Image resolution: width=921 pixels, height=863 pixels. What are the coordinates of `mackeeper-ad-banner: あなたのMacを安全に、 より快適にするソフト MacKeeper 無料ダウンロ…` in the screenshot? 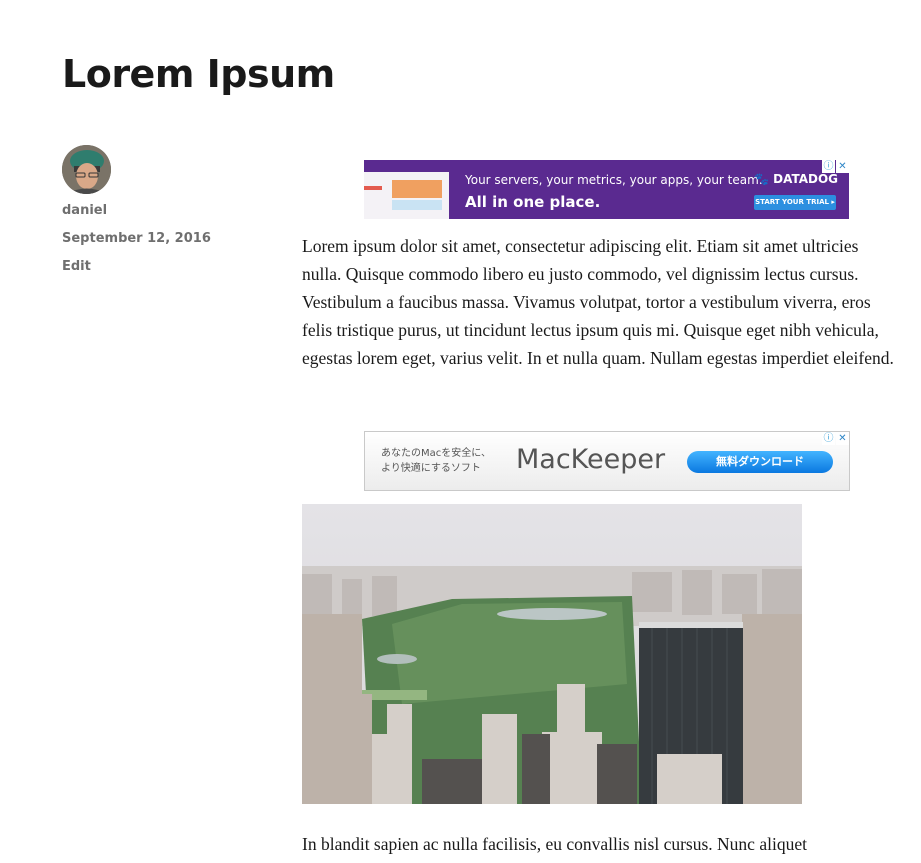 It's located at (607, 461).